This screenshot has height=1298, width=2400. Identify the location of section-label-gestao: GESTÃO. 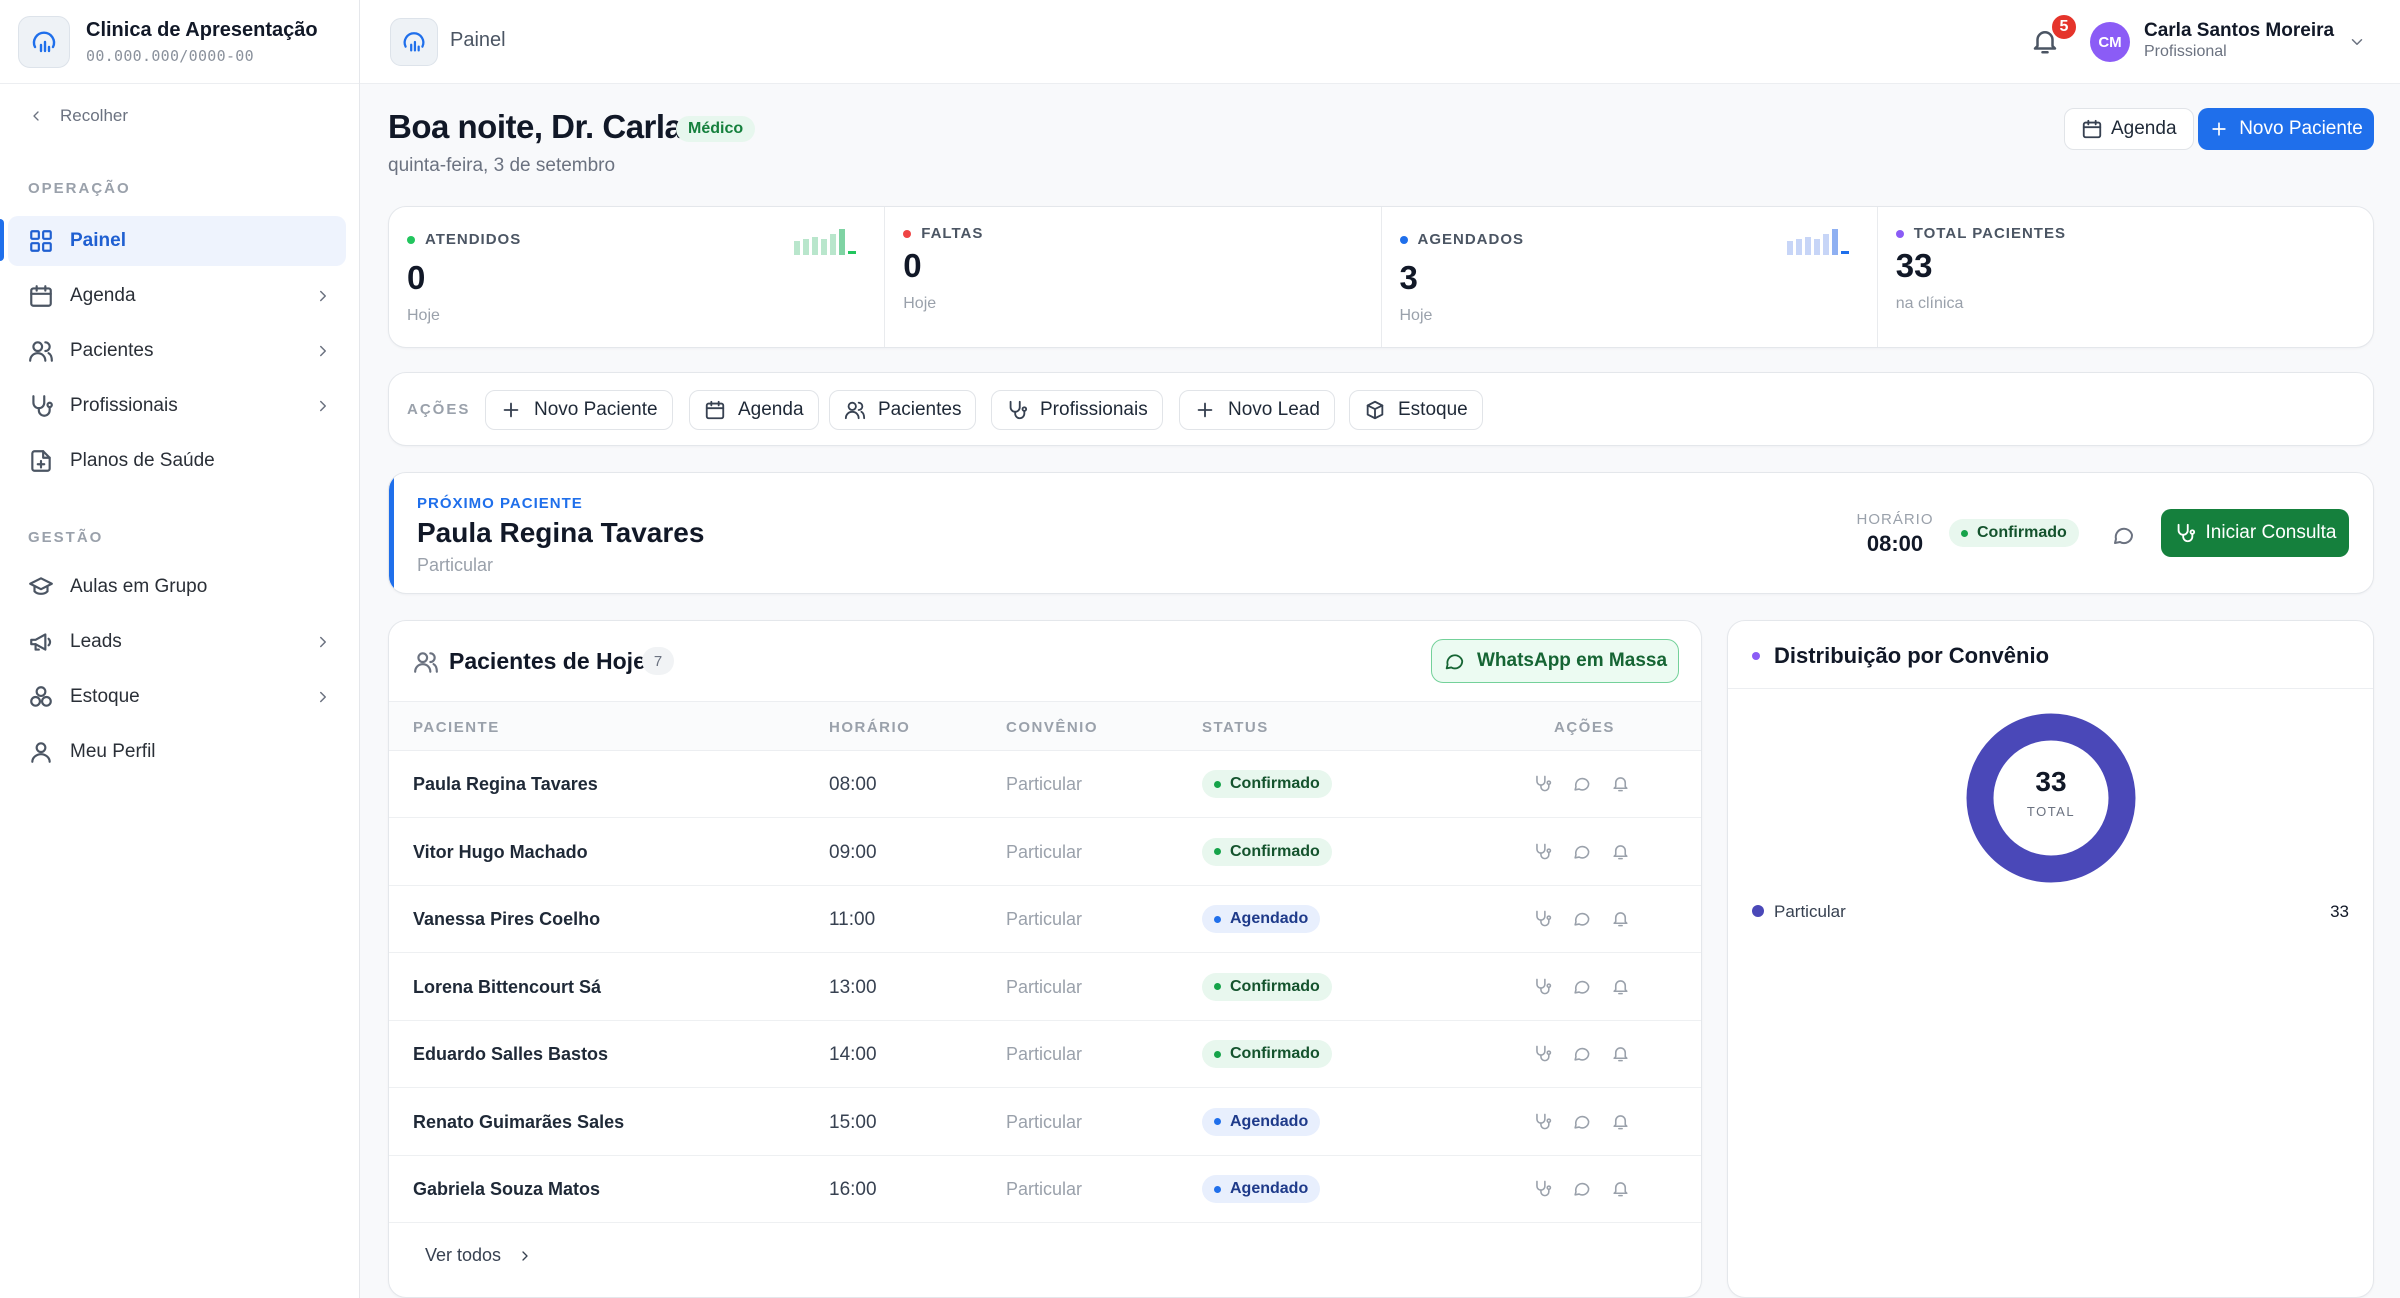
(66, 537).